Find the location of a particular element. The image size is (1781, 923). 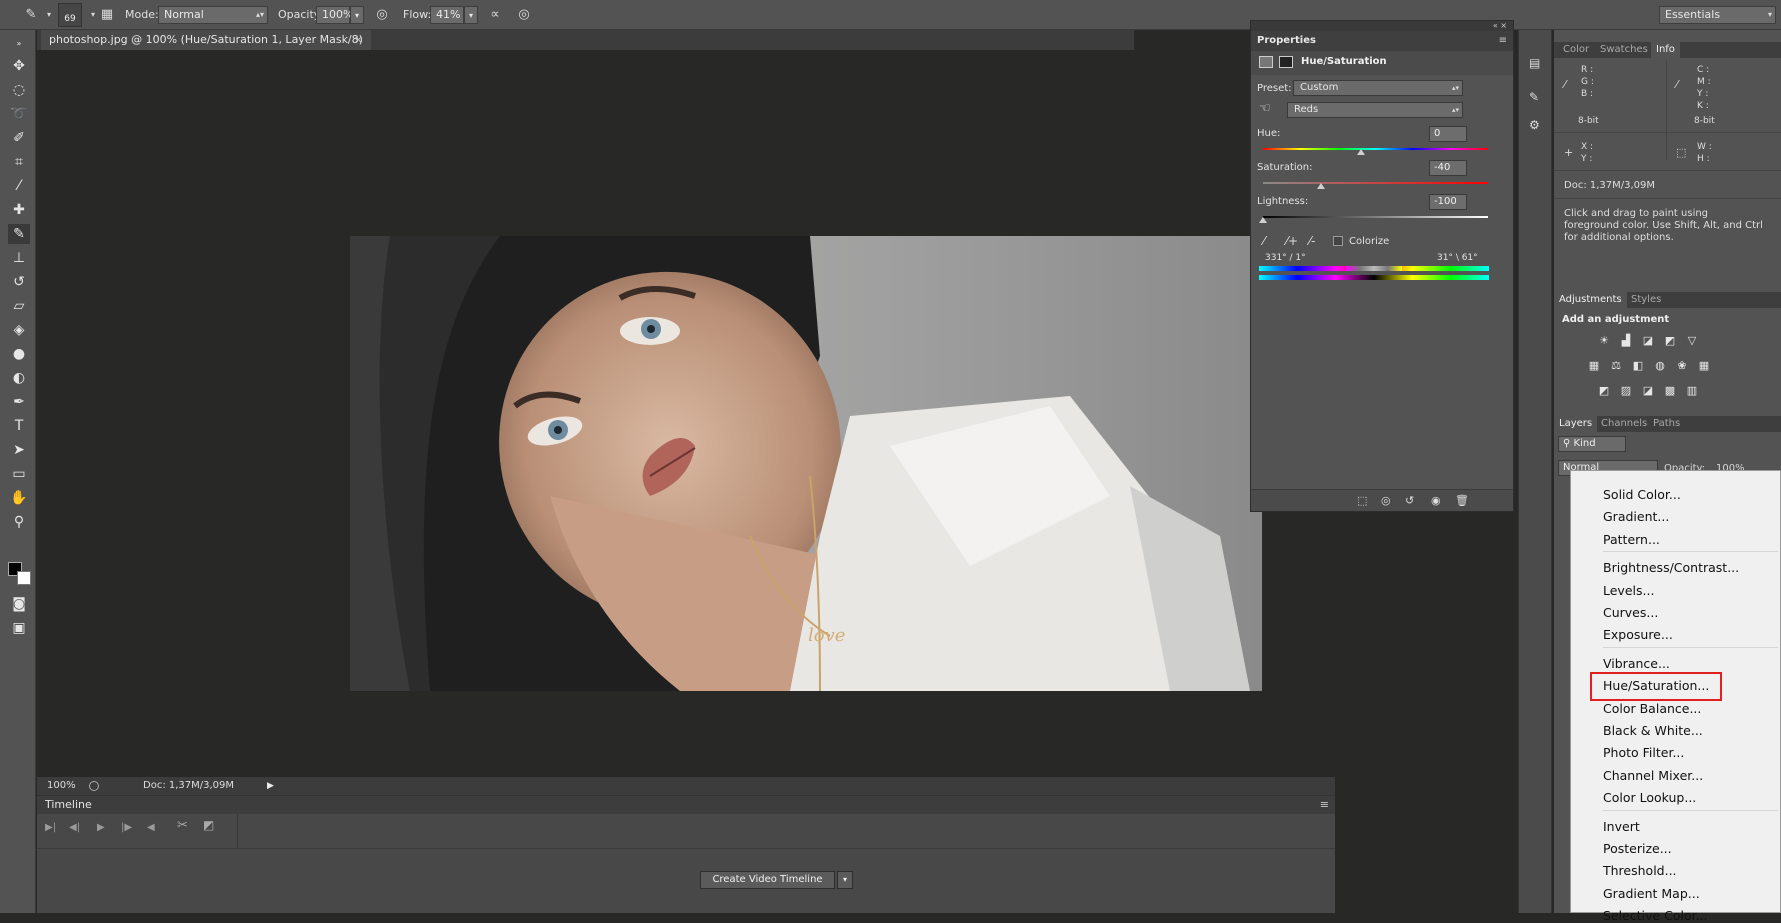

panel-collapse-bar: « × is located at coordinates (1382, 26).